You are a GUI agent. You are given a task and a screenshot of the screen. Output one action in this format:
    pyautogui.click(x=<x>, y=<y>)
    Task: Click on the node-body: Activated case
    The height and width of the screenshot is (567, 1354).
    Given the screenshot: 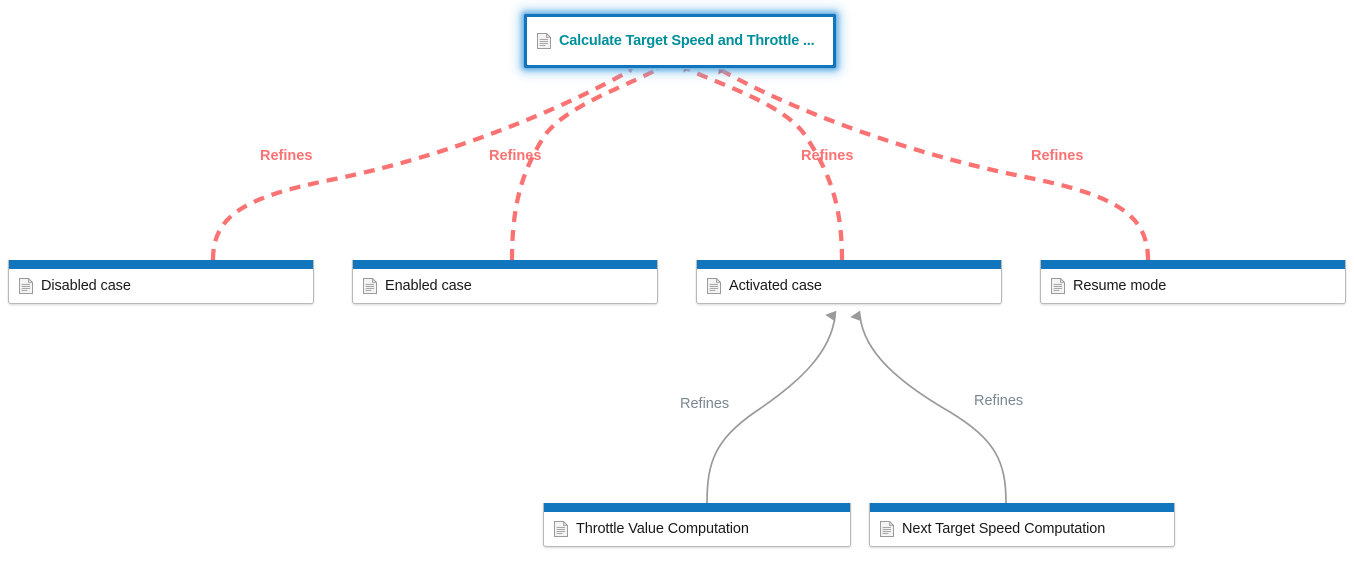 What is the action you would take?
    pyautogui.click(x=849, y=286)
    